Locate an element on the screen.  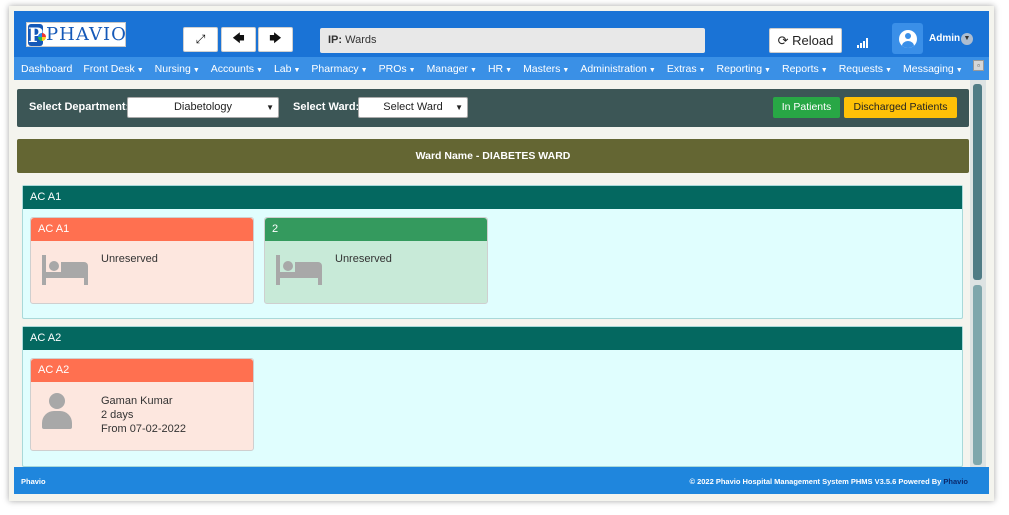
nav-item-reports: Reports ▼ is located at coordinates (805, 69).